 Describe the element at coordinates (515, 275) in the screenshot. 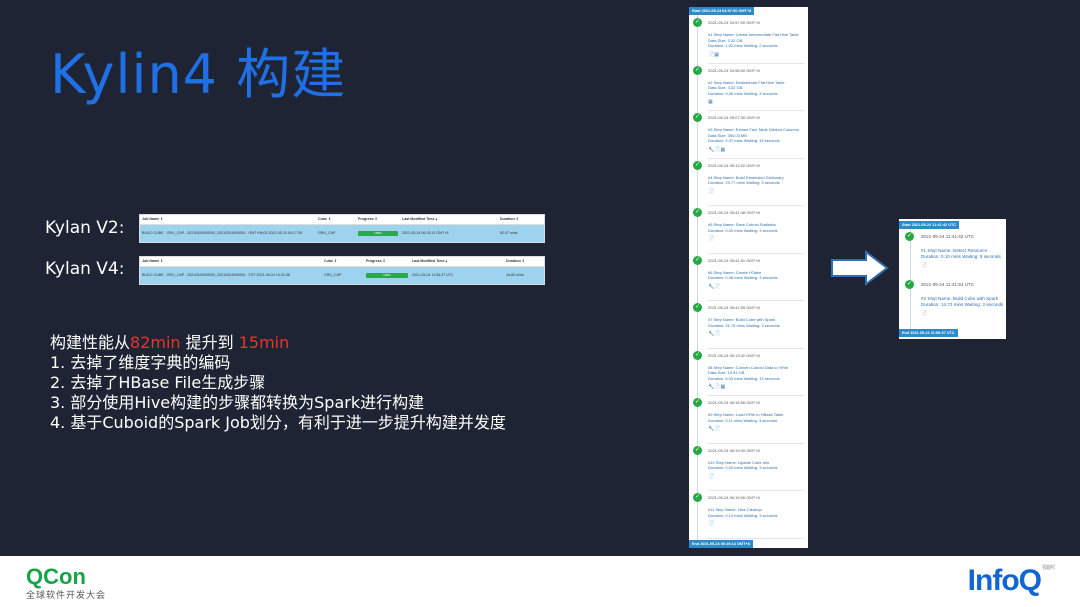

I see `duration: 16.85 mins` at that location.